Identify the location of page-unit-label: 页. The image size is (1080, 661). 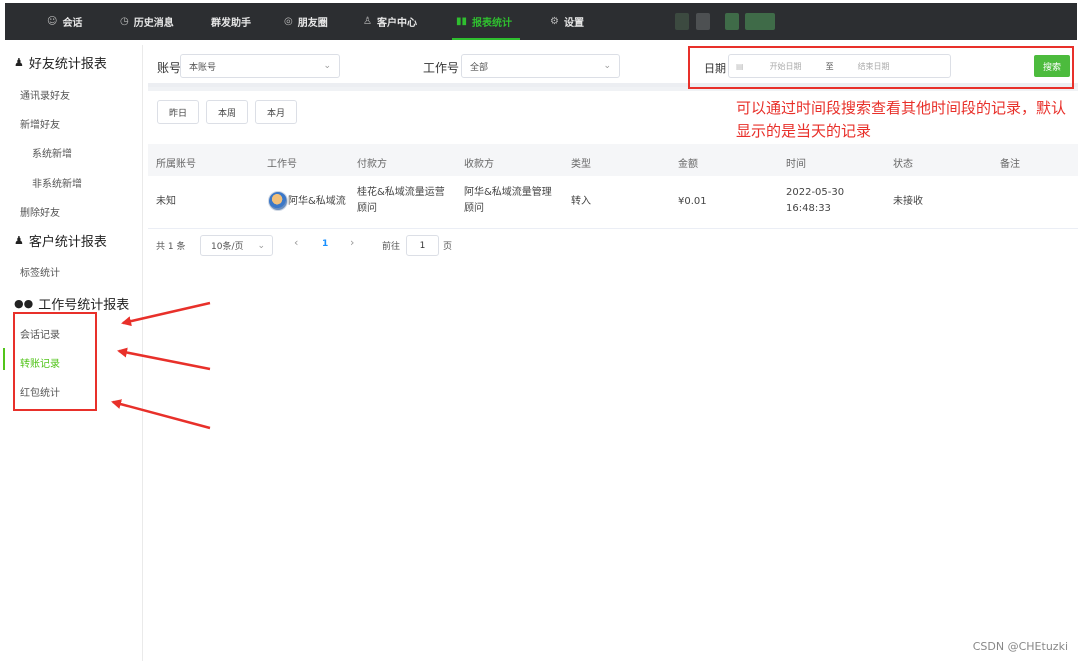
(448, 247).